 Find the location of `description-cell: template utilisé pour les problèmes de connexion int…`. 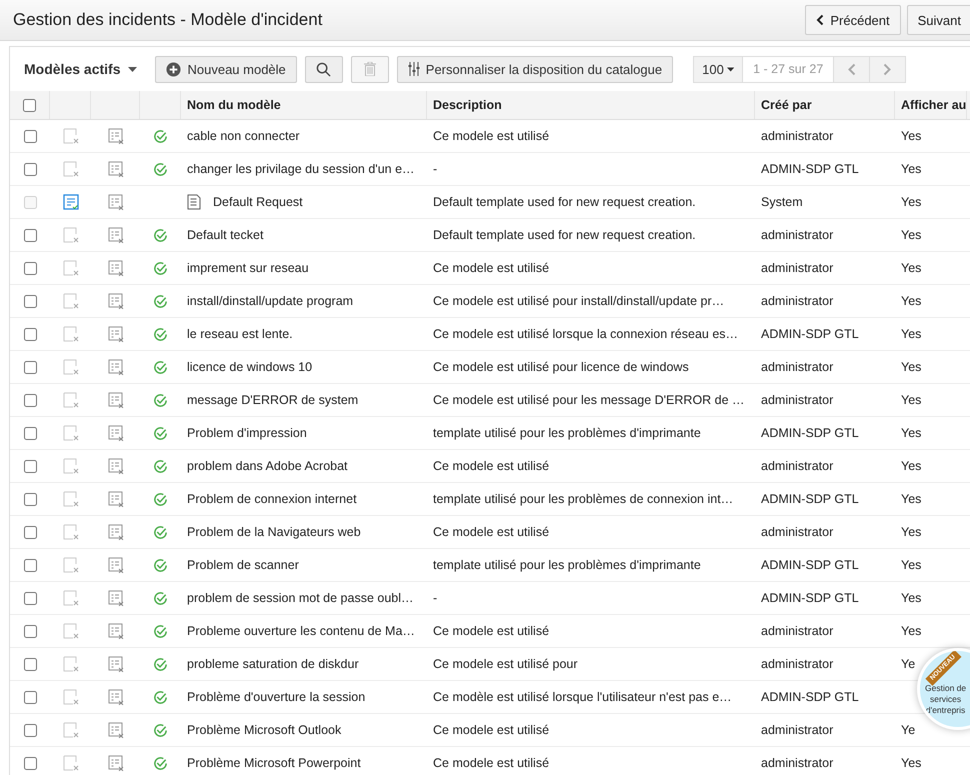

description-cell: template utilisé pour les problèmes de connexion int… is located at coordinates (583, 499).